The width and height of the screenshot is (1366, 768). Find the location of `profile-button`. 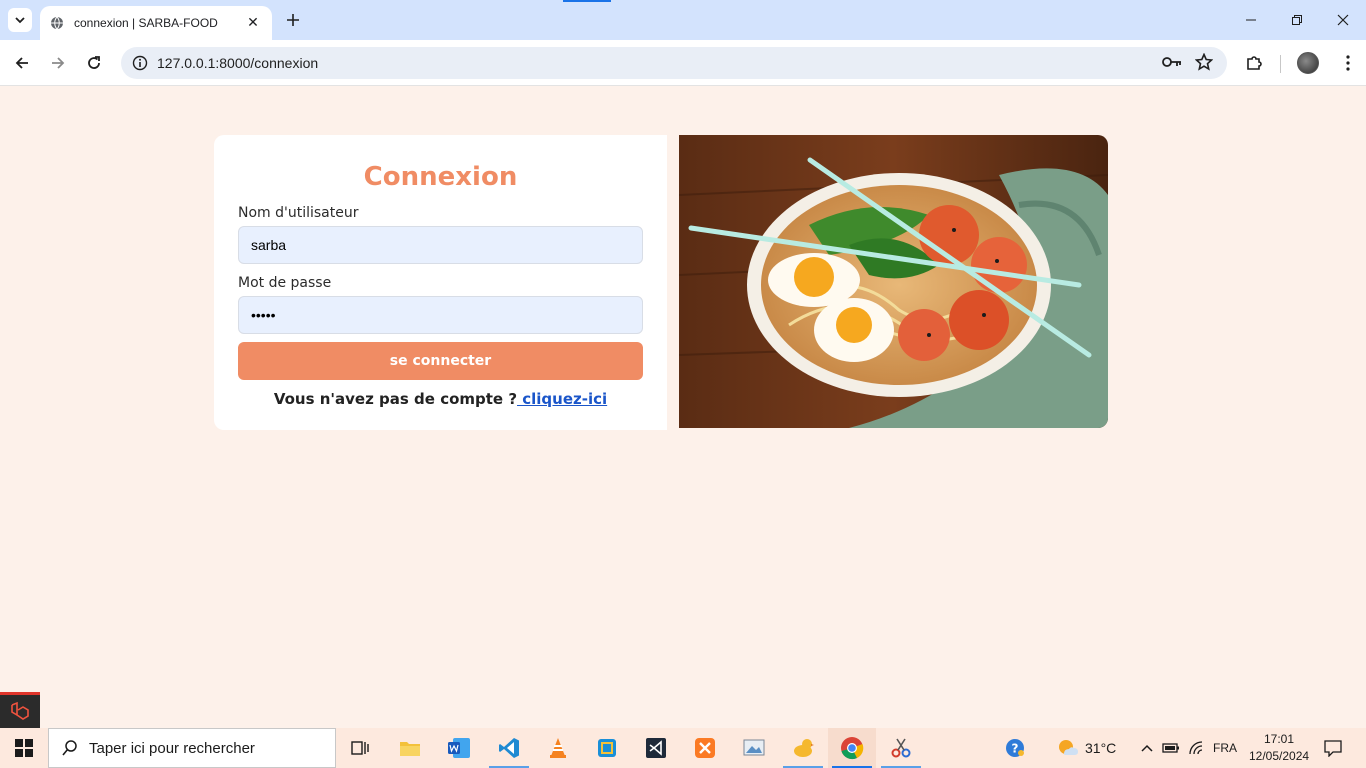

profile-button is located at coordinates (1308, 63).